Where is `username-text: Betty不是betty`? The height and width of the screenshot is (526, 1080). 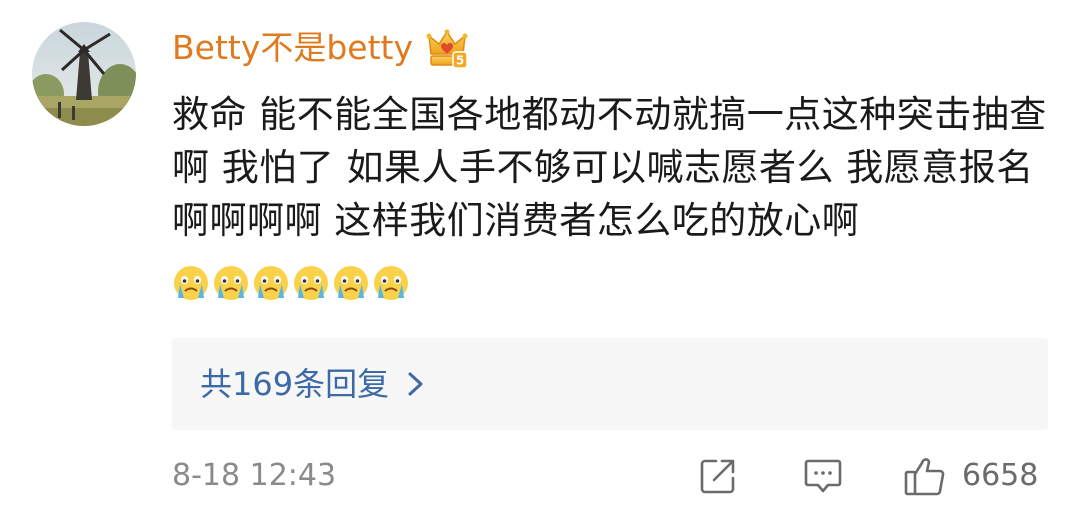 username-text: Betty不是betty is located at coordinates (292, 48).